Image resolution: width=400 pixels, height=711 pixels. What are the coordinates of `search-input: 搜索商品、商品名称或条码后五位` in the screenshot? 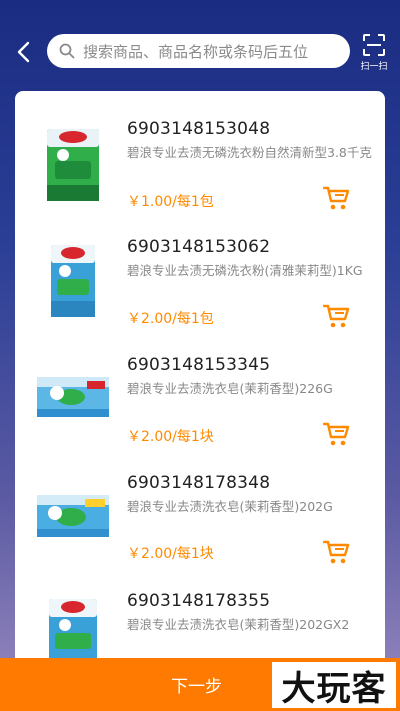 It's located at (198, 51).